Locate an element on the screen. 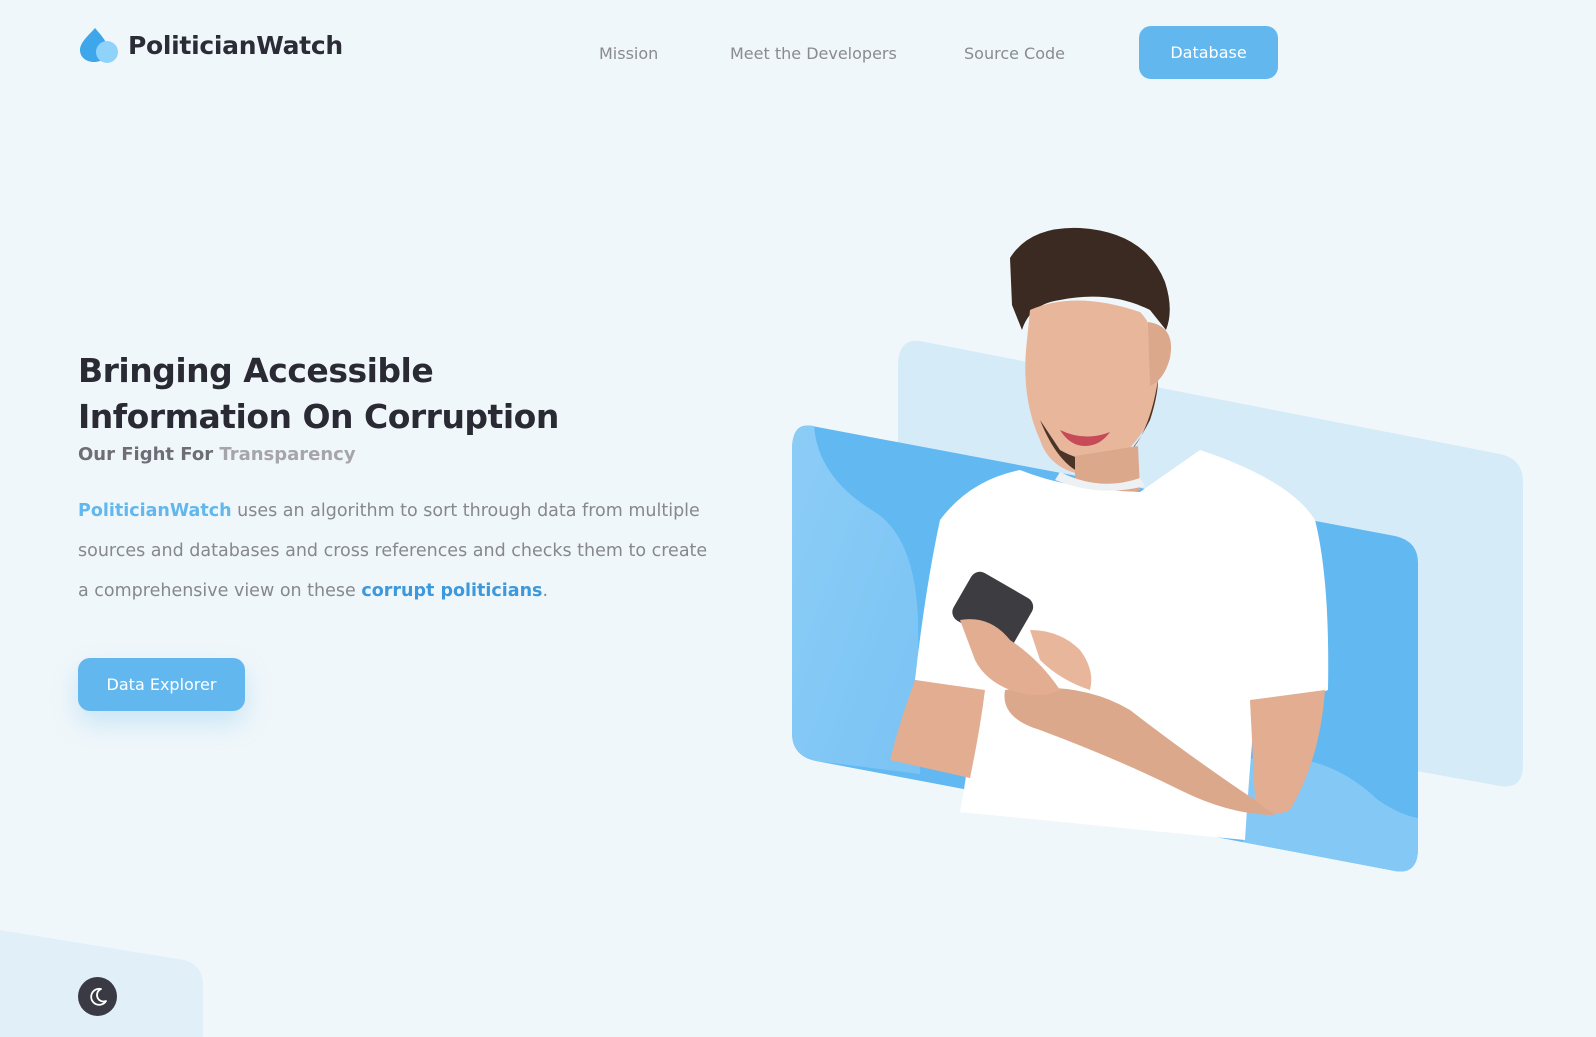  theme-toggle-button is located at coordinates (97, 996).